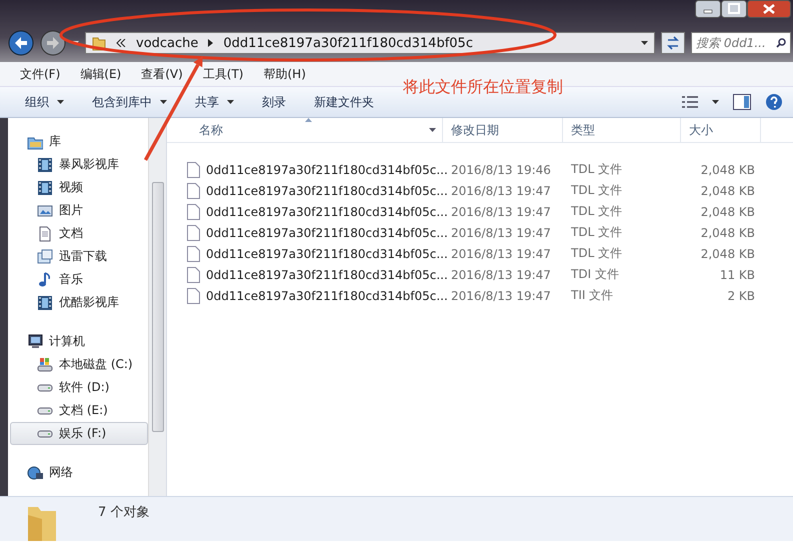  I want to click on table-cell-text: 11 KB, so click(737, 275).